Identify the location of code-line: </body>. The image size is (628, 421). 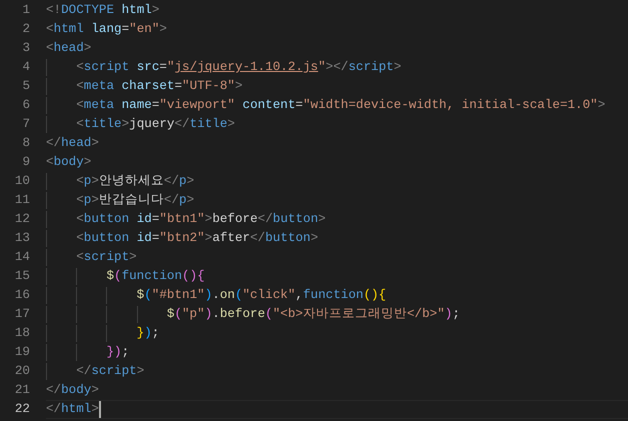
(72, 390).